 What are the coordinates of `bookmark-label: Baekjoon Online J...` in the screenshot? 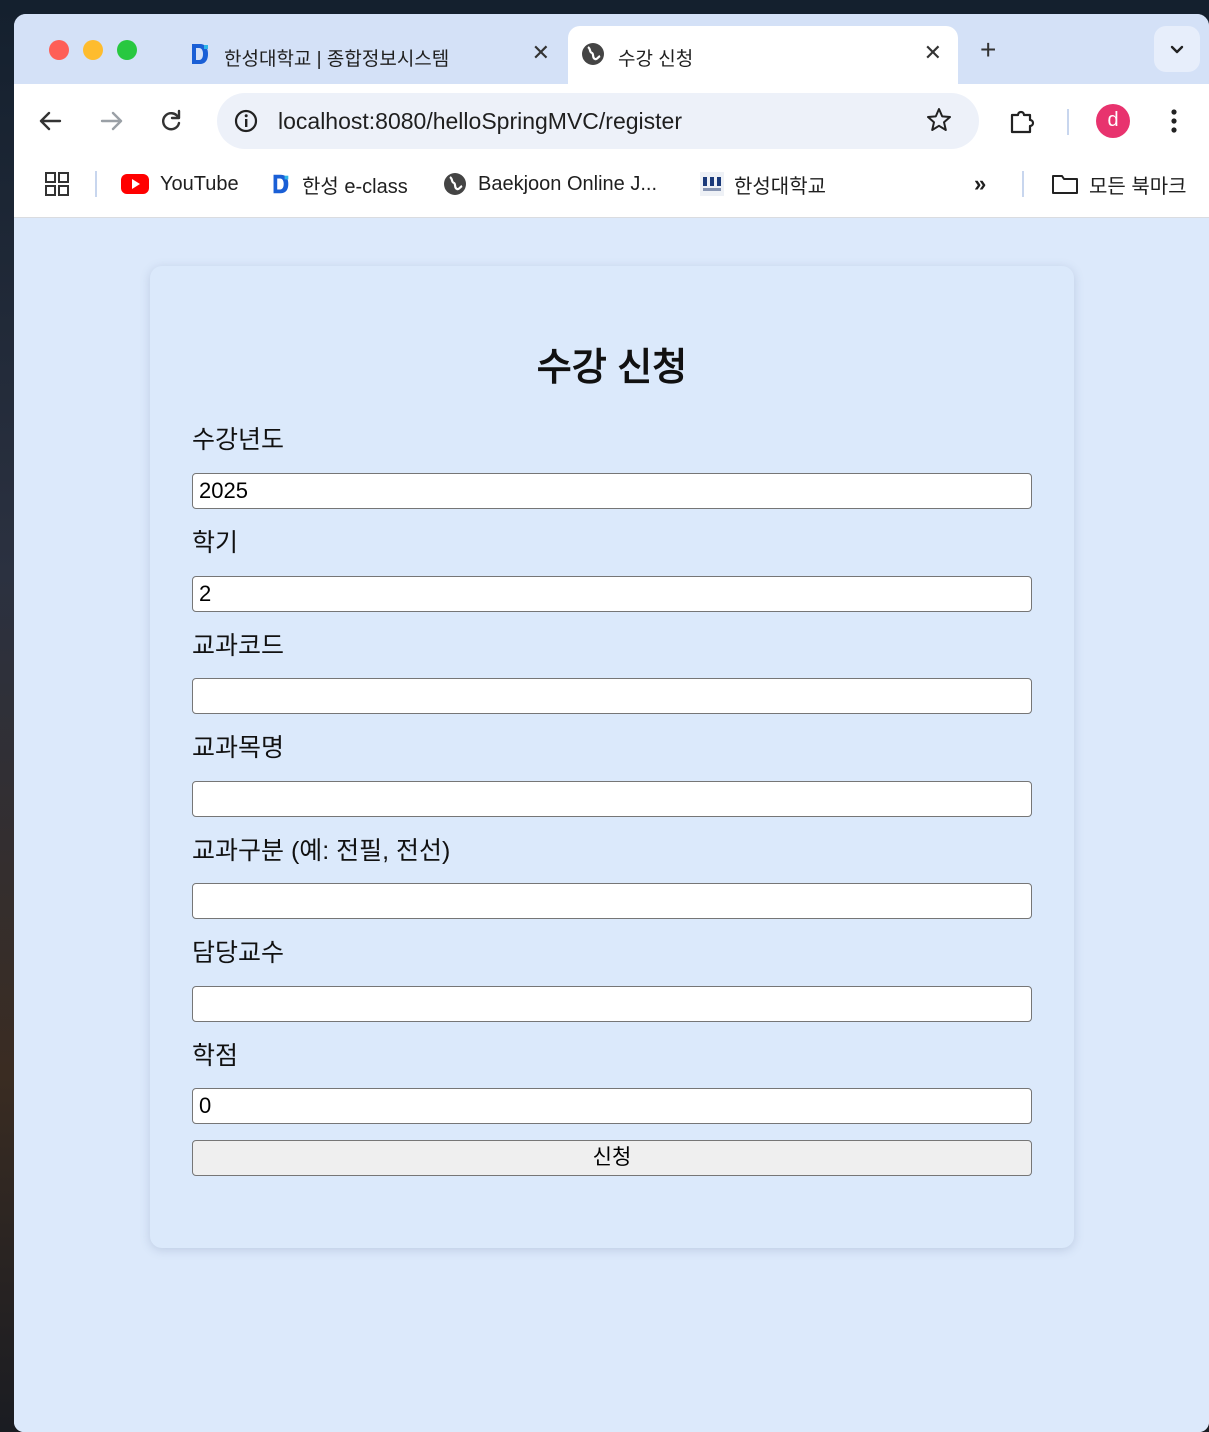 It's located at (567, 183).